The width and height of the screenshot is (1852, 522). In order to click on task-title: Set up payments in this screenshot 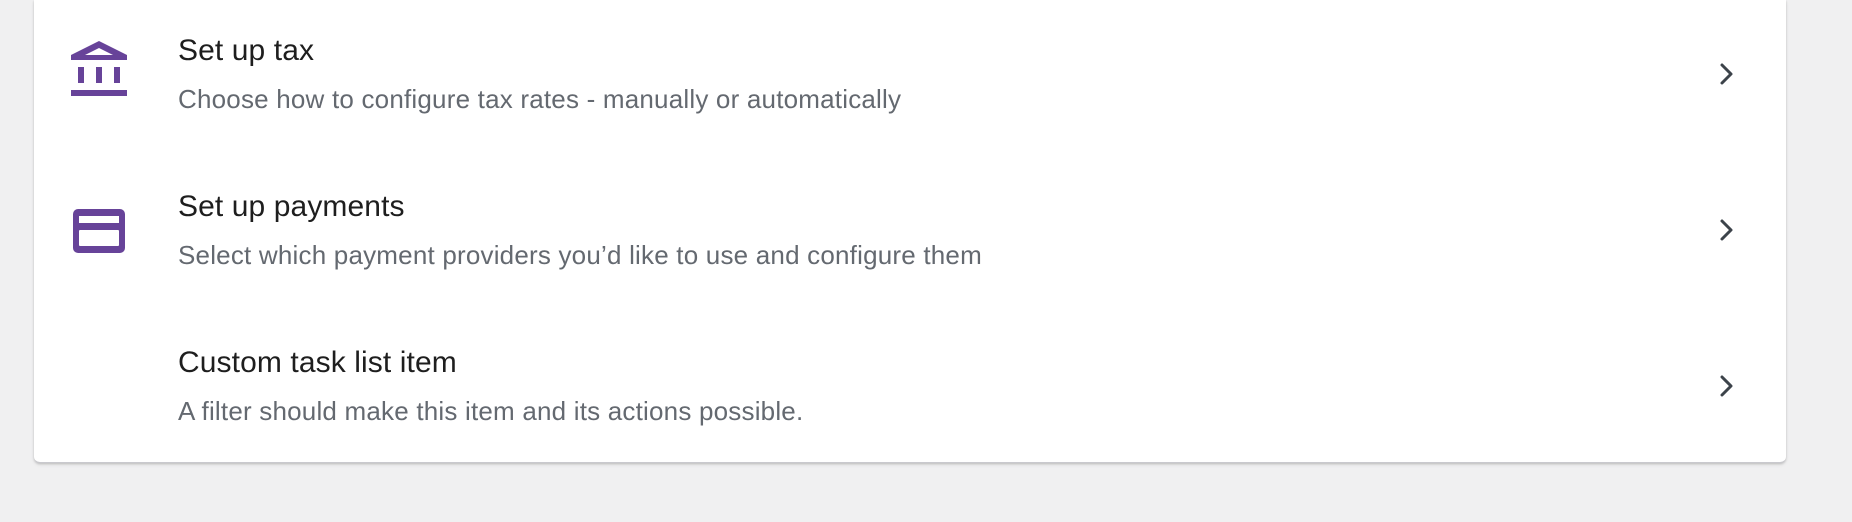, I will do `click(291, 206)`.